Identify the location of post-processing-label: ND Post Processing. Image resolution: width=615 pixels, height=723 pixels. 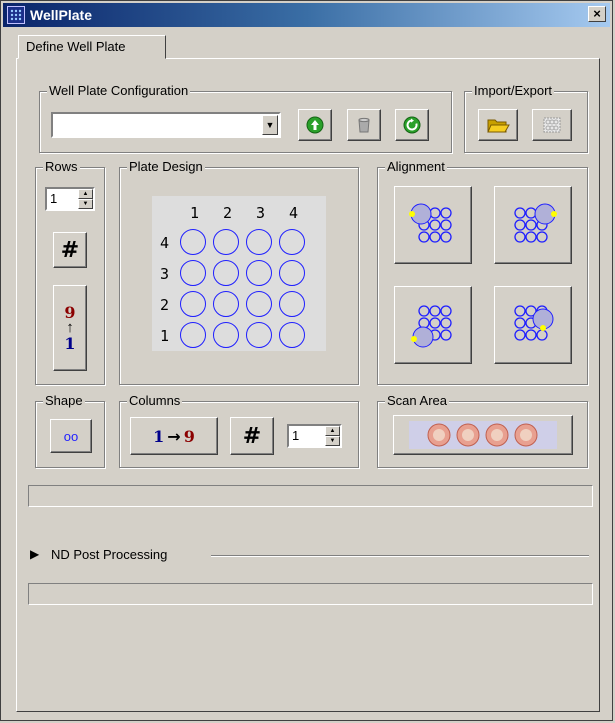
(109, 554).